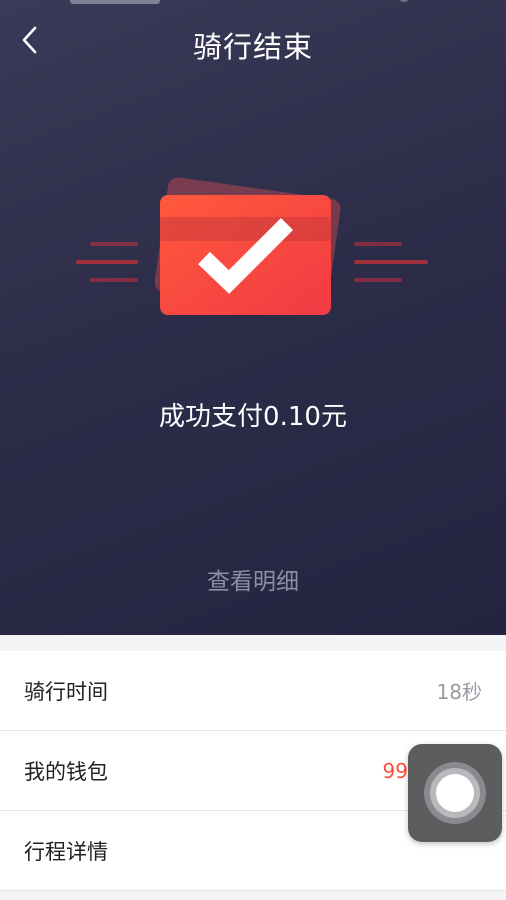  Describe the element at coordinates (107, 262) in the screenshot. I see `speed-lines-left` at that location.